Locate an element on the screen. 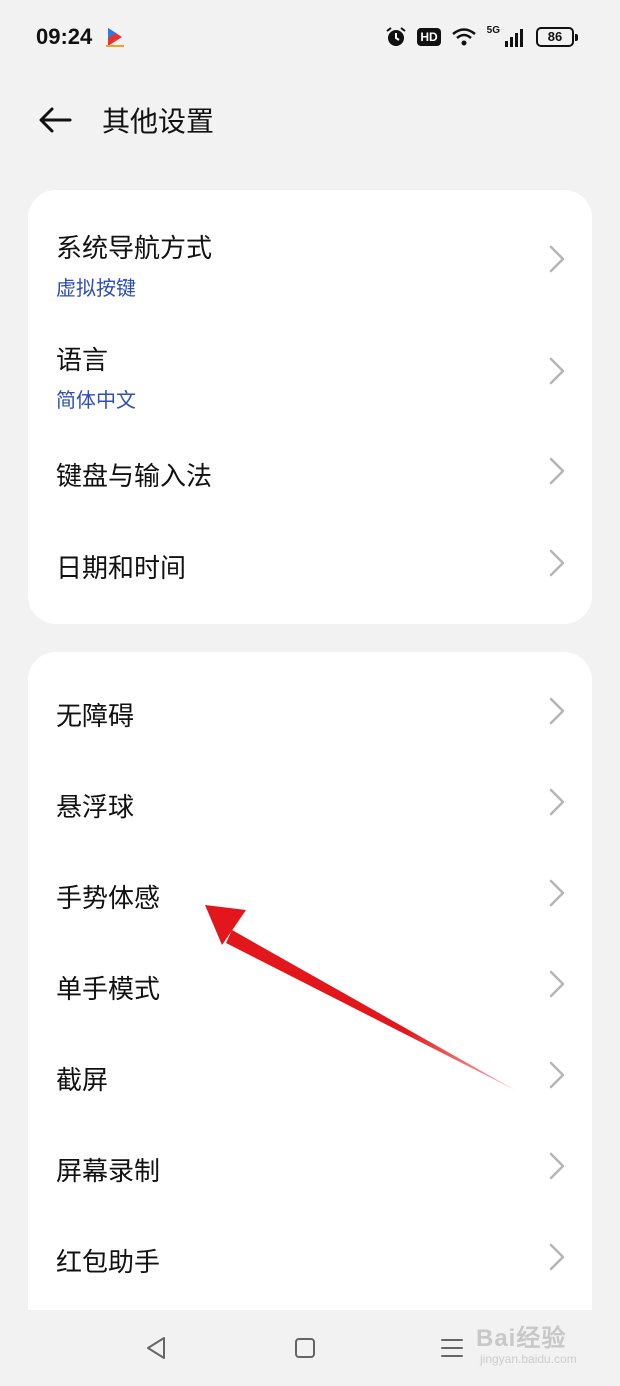 The height and width of the screenshot is (1386, 620). network-type-label: 5G is located at coordinates (493, 30).